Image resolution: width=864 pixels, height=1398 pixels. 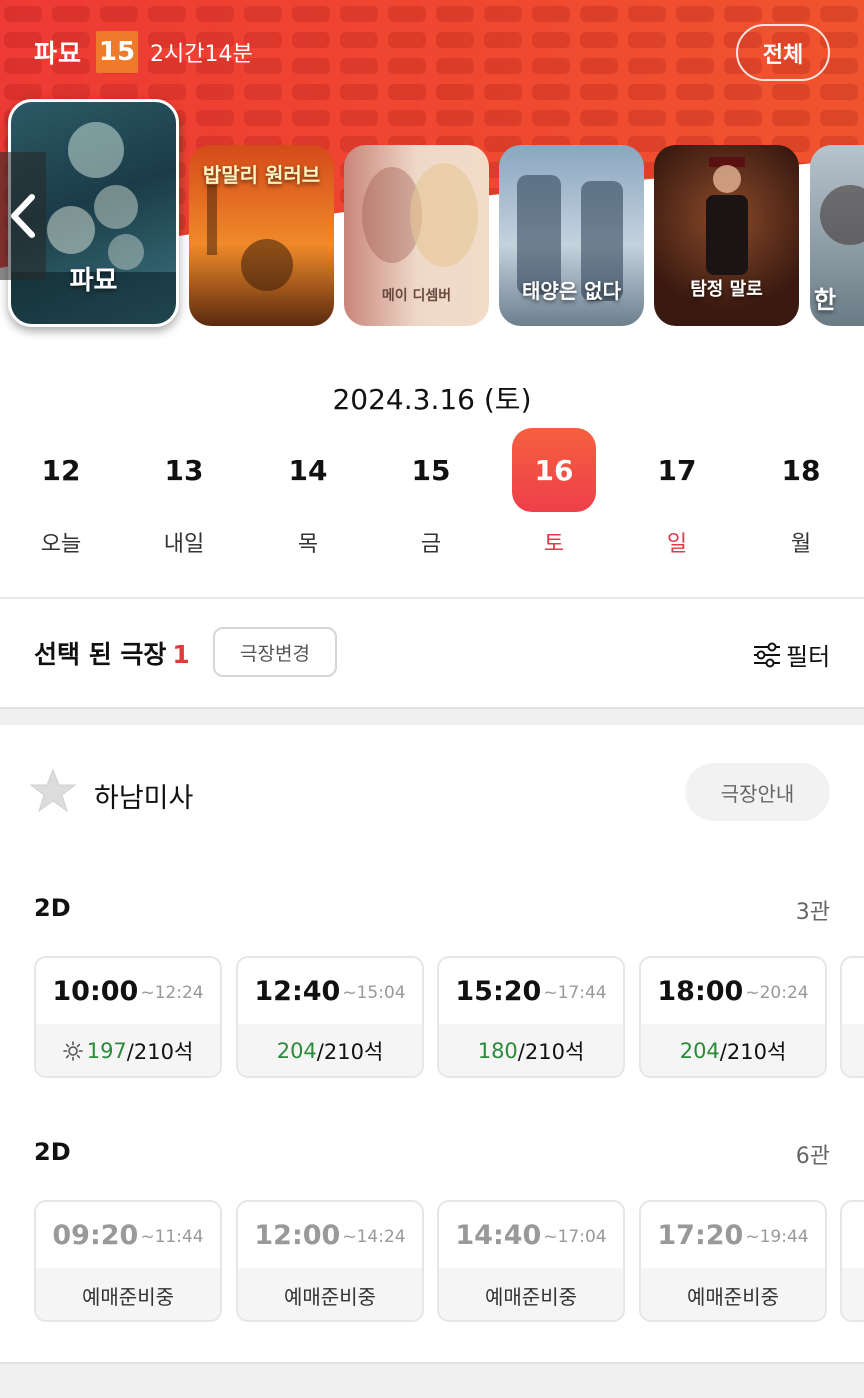 What do you see at coordinates (297, 1235) in the screenshot?
I see `start-time: 12:00` at bounding box center [297, 1235].